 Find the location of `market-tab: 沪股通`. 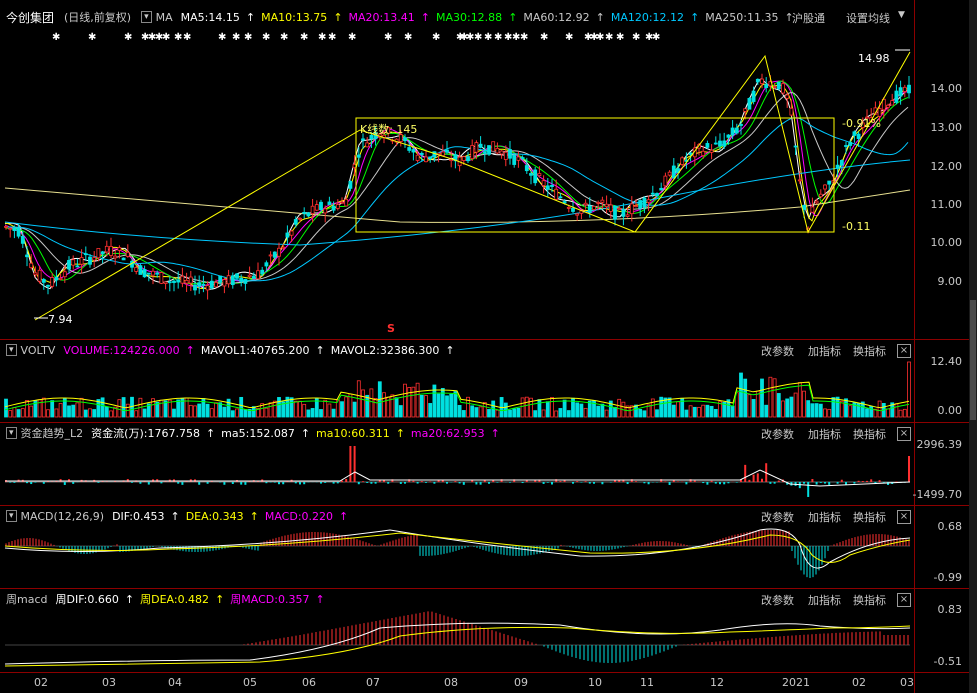

market-tab: 沪股通 is located at coordinates (808, 18).